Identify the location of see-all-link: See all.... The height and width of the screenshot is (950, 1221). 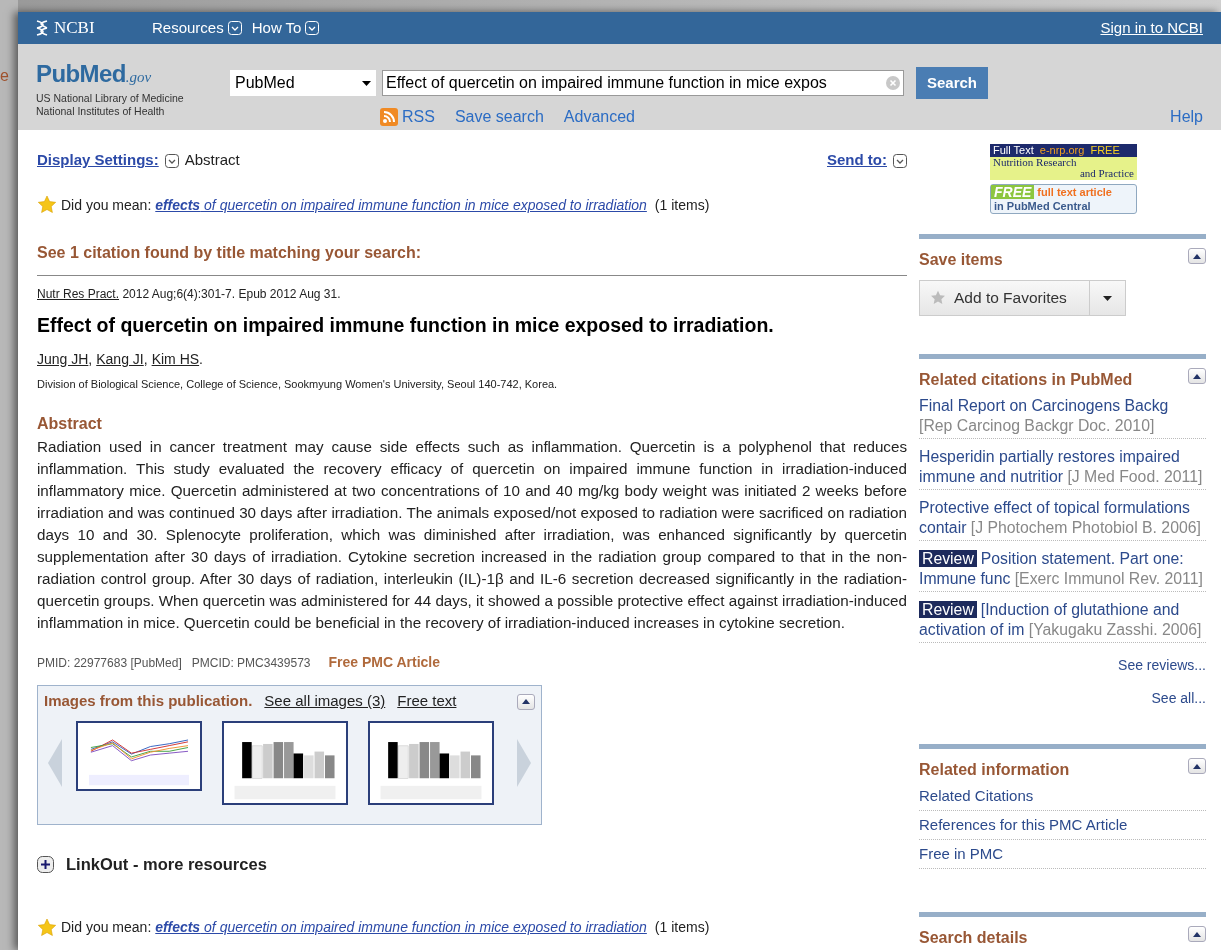
(1178, 698).